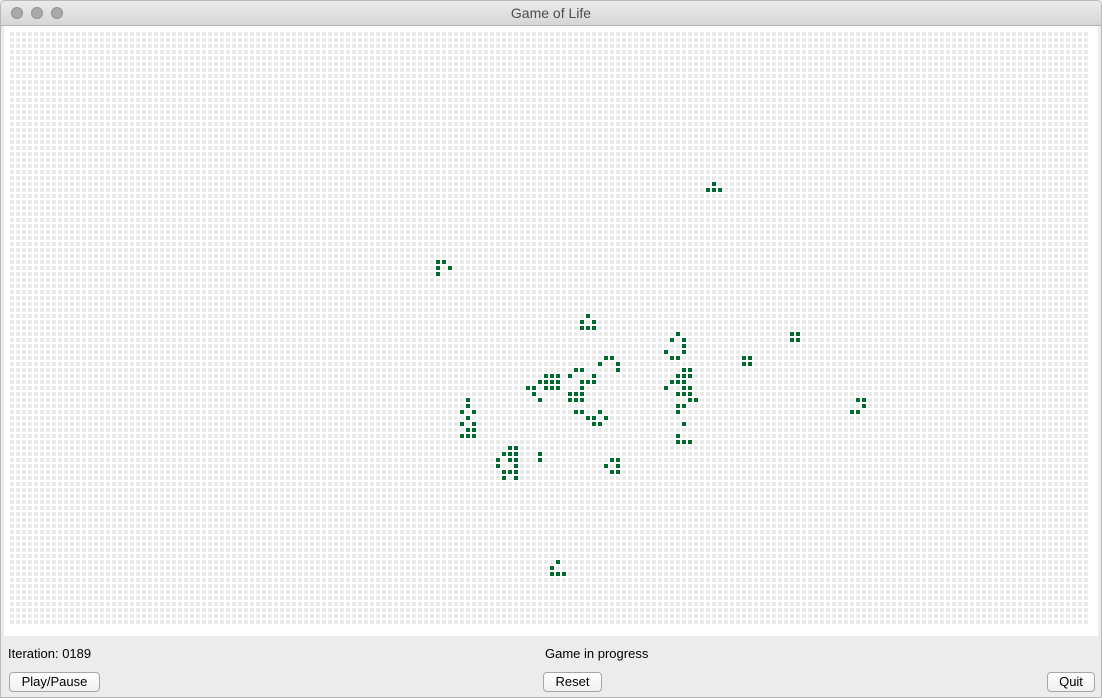 Image resolution: width=1102 pixels, height=698 pixels. Describe the element at coordinates (54, 682) in the screenshot. I see `play-pause-button: Play/Pause` at that location.